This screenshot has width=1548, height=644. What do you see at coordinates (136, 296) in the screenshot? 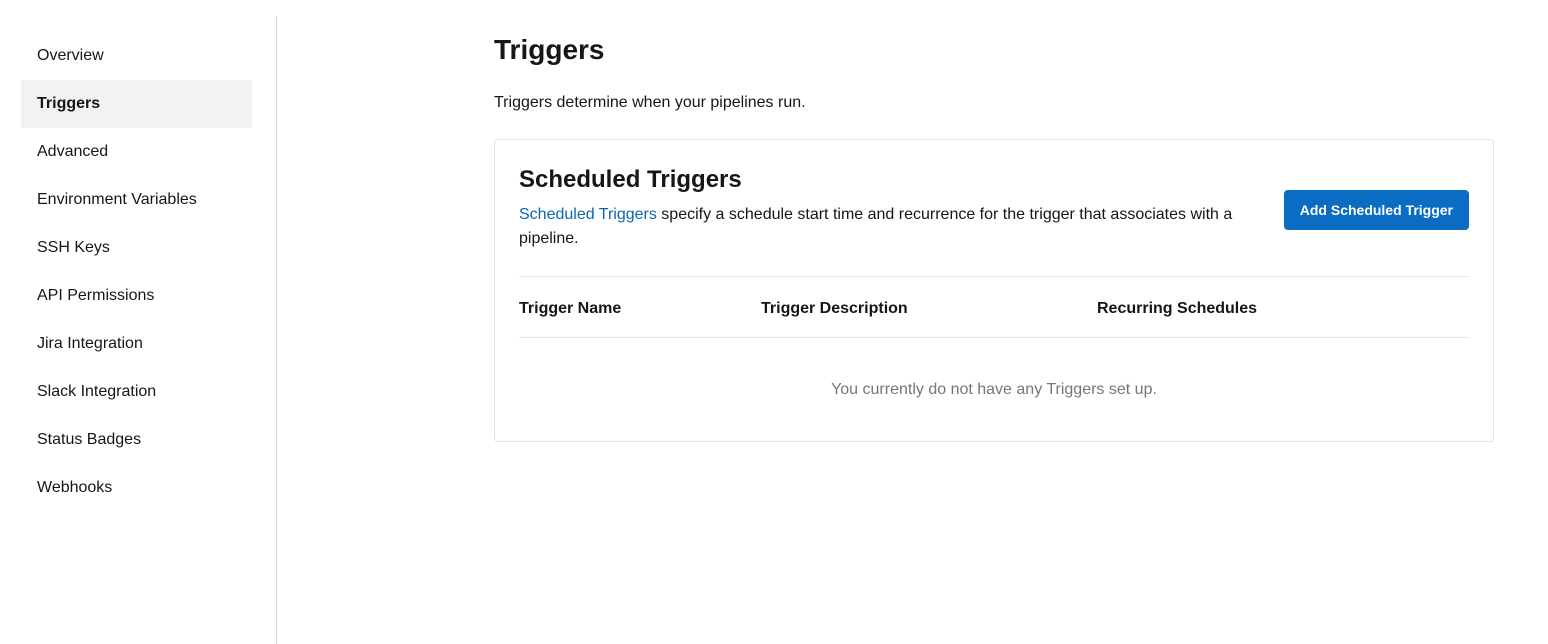
I see `sidebar-item-api-permissions: API Permissions` at bounding box center [136, 296].